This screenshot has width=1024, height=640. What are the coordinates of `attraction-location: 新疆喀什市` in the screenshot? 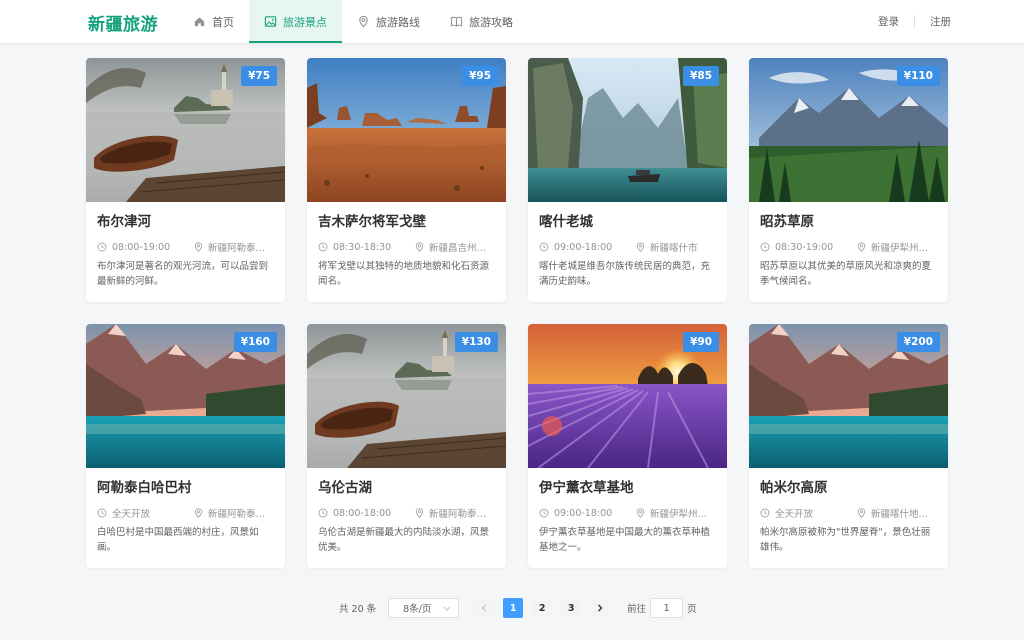 It's located at (676, 247).